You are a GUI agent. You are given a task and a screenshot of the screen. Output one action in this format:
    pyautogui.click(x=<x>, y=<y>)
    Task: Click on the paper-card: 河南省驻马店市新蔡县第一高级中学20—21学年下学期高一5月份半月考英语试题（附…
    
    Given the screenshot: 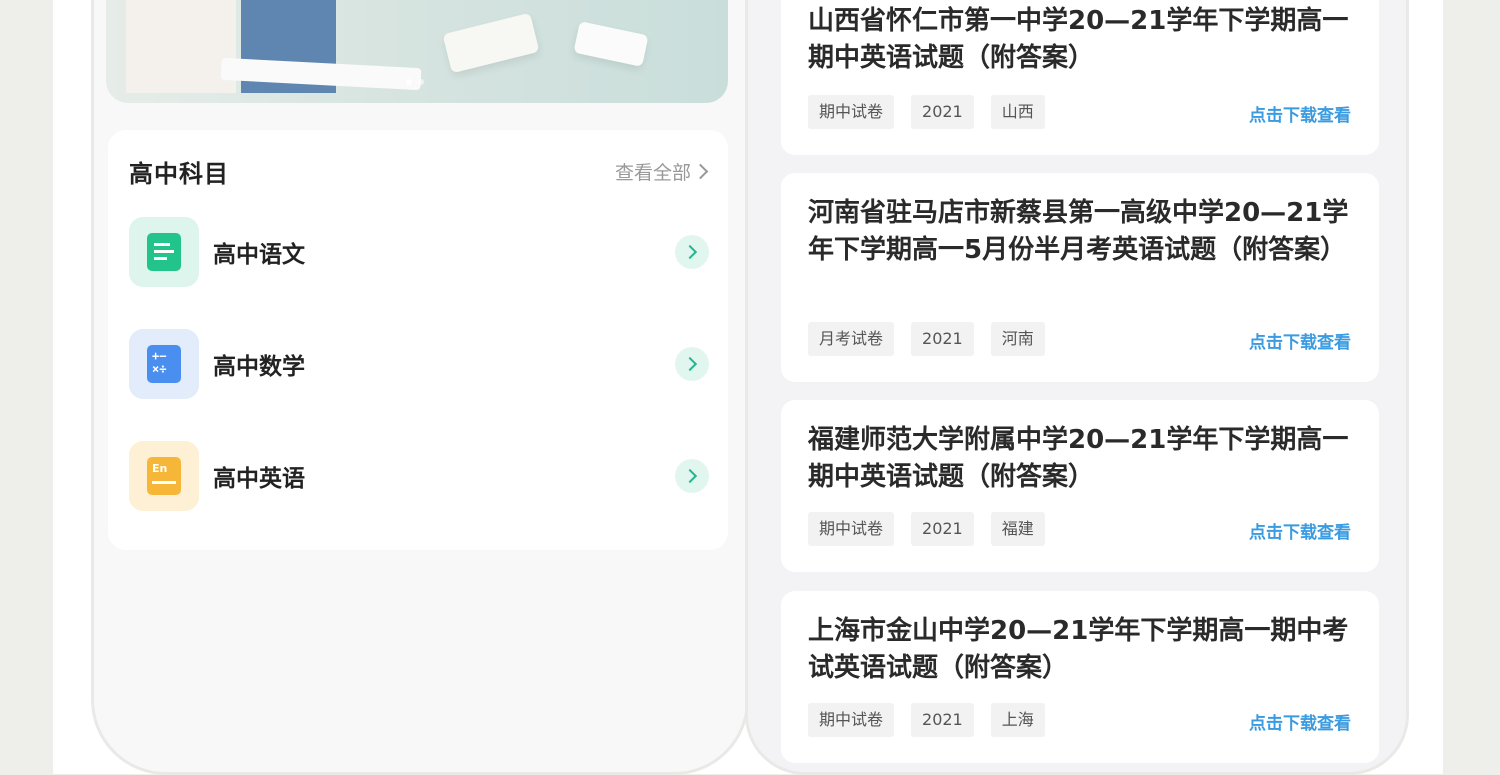 What is the action you would take?
    pyautogui.click(x=1080, y=277)
    